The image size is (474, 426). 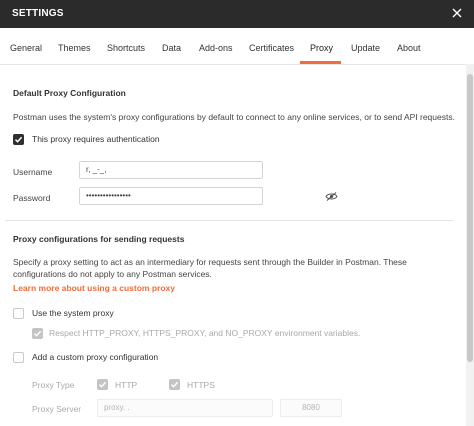 I want to click on learn-more-link: Learn more about using a custom proxy, so click(x=94, y=288).